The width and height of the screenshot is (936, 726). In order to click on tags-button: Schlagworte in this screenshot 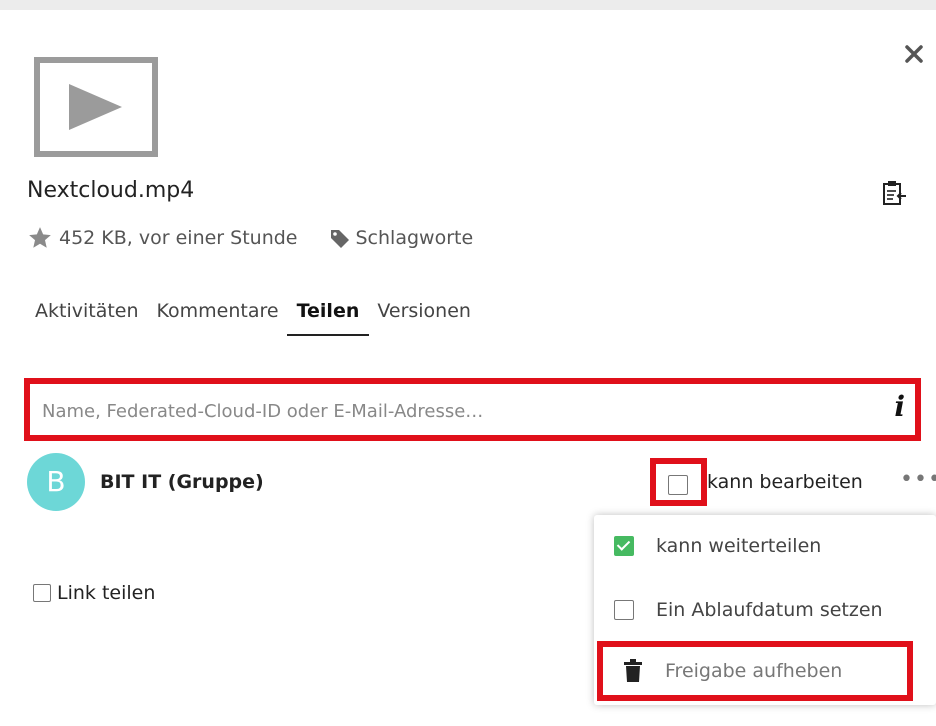, I will do `click(401, 238)`.